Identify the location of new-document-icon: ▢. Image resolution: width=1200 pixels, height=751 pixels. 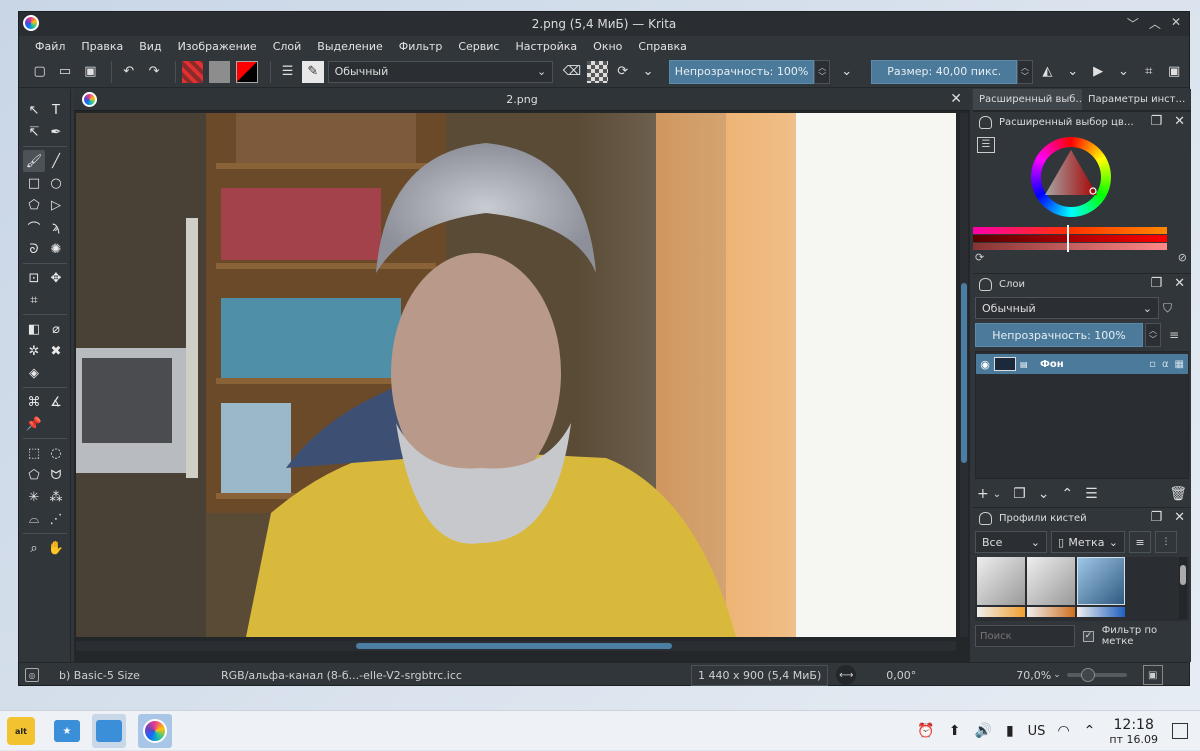
(39, 72).